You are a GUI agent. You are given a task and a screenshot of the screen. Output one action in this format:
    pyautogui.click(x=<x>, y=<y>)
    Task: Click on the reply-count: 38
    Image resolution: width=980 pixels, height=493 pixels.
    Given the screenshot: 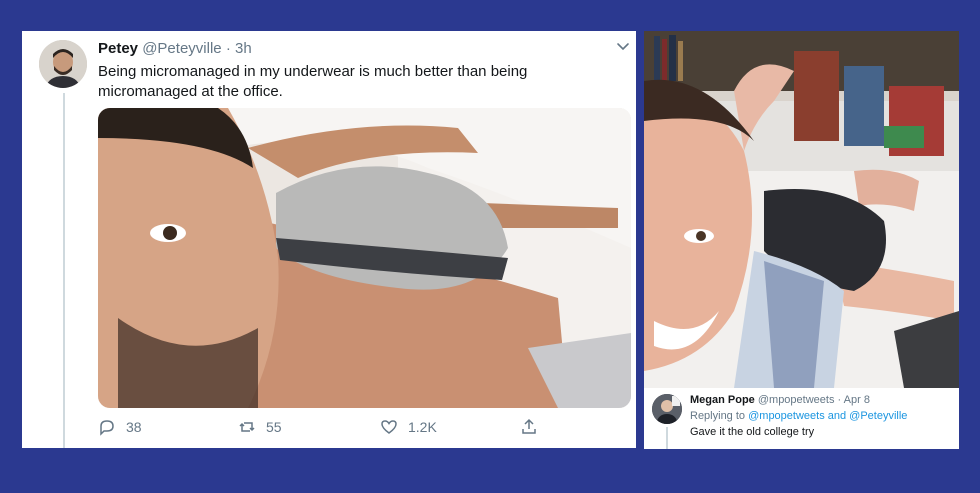 What is the action you would take?
    pyautogui.click(x=134, y=427)
    